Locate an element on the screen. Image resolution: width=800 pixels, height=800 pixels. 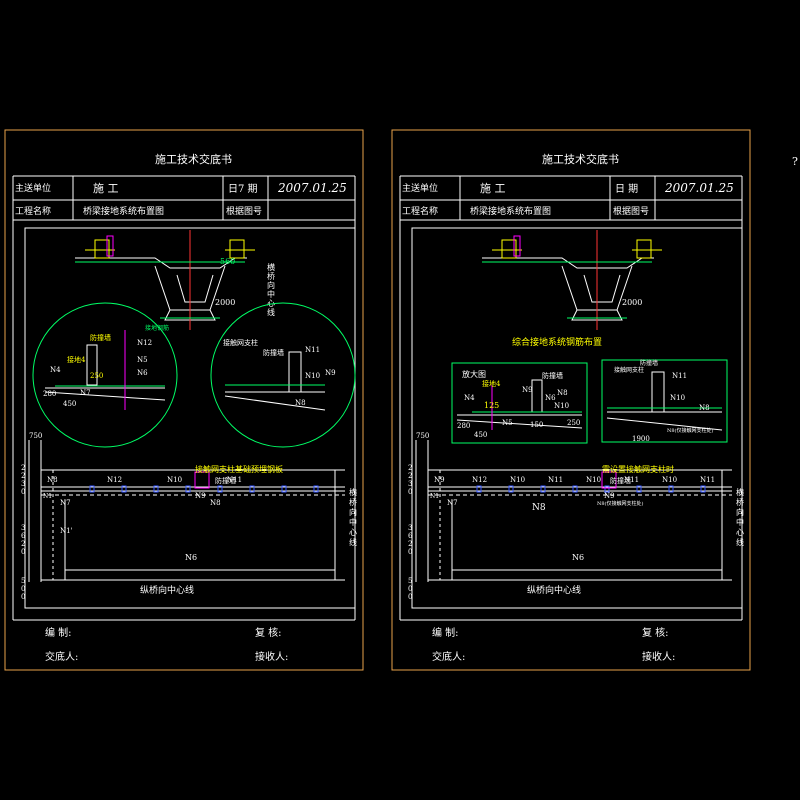
parapet is located at coordinates (537, 396).